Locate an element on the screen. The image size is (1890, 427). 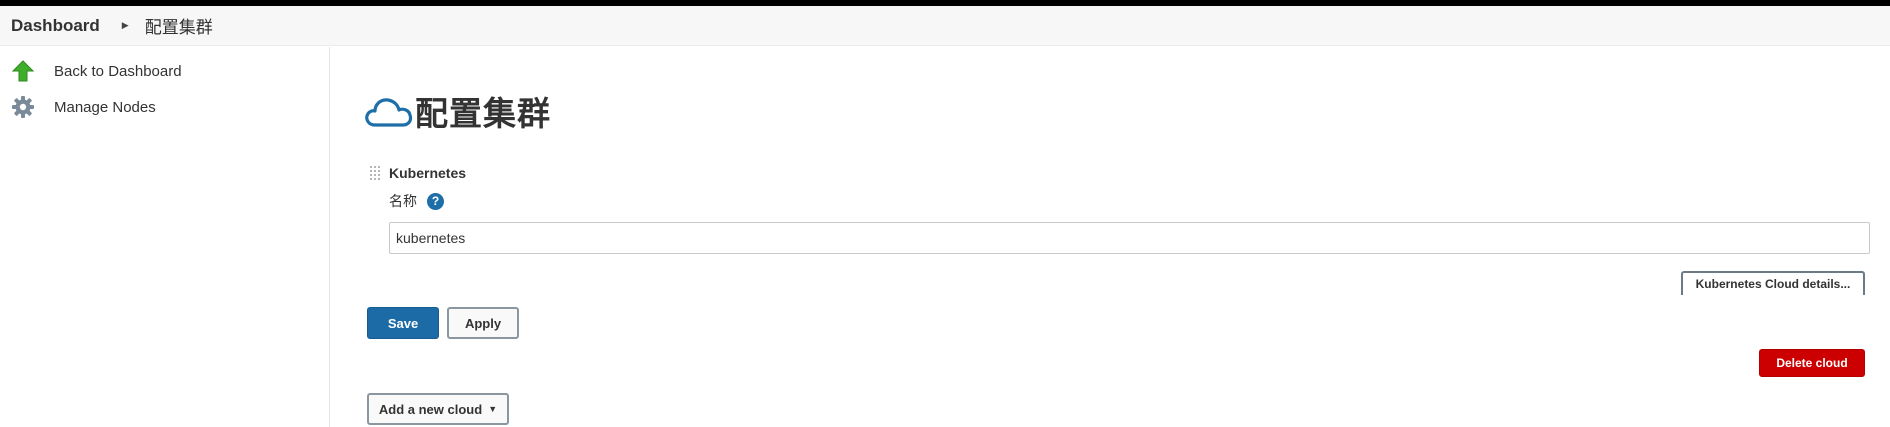
sidebar-item-back-to-dashboard: Back to Dashboard is located at coordinates (96, 71).